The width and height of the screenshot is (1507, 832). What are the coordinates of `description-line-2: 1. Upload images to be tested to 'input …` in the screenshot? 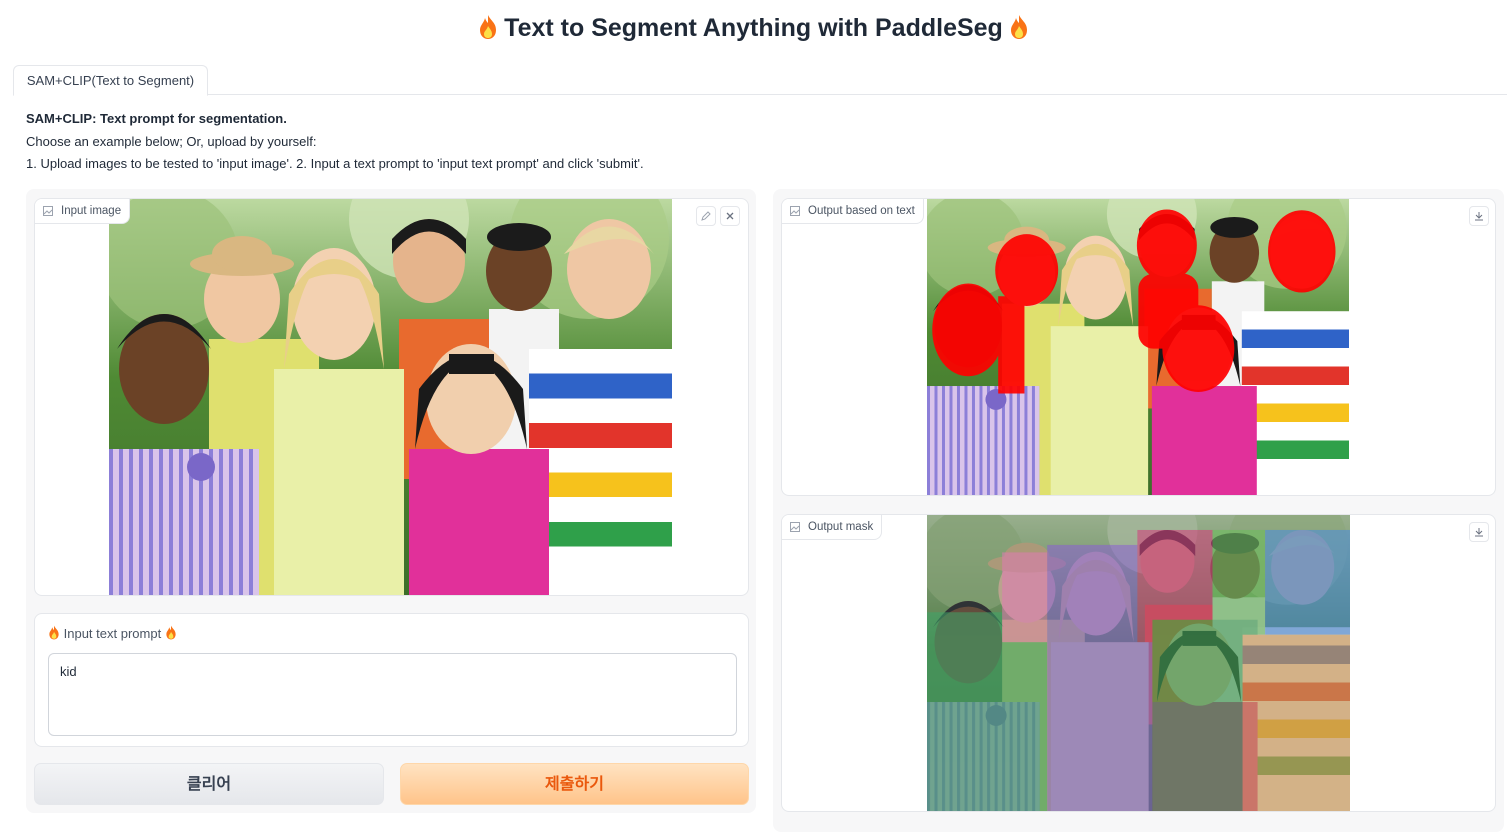 It's located at (335, 163).